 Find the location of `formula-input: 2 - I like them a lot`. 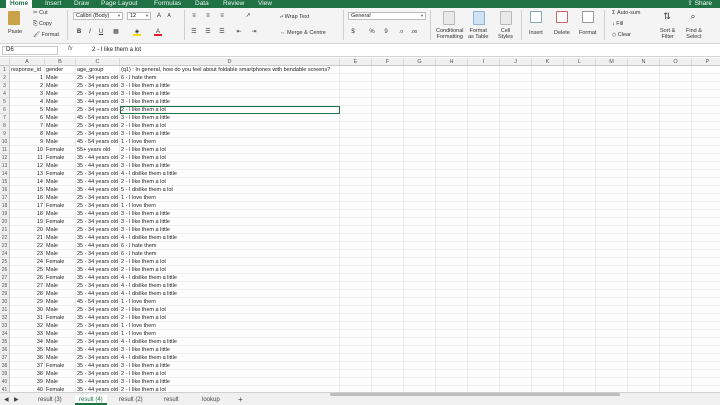

formula-input: 2 - I like them a lot is located at coordinates (116, 50).